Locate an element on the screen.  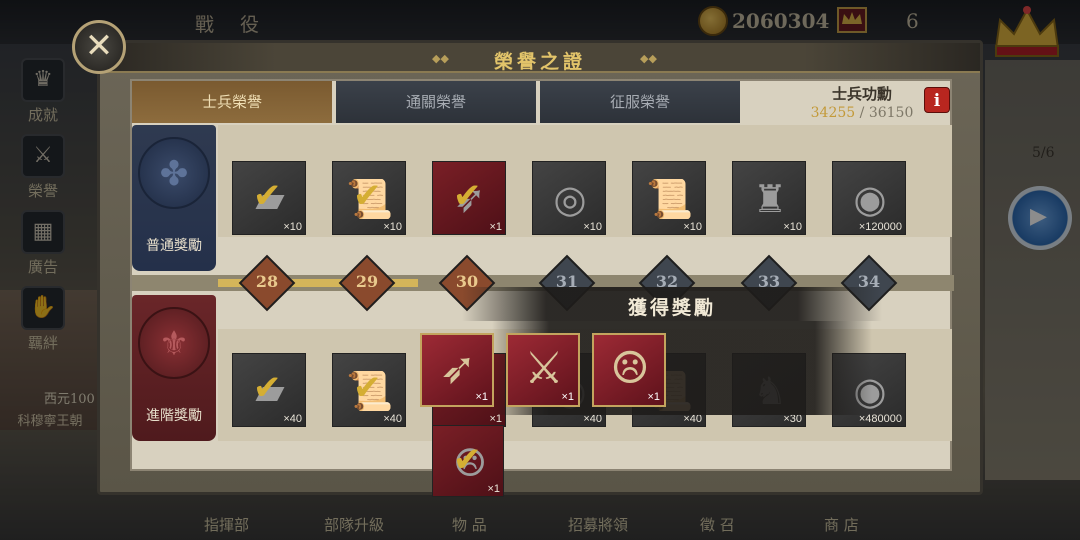
reward-cell: 📜 ✔ ×40 is located at coordinates (369, 390).